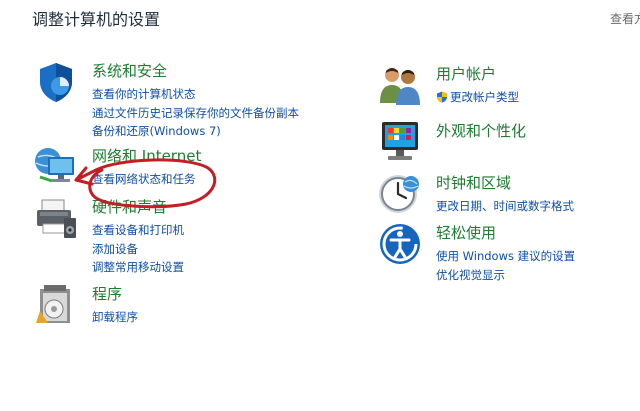 This screenshot has height=411, width=640. Describe the element at coordinates (115, 317) in the screenshot. I see `link-uninstall-program: 卸载程序` at that location.